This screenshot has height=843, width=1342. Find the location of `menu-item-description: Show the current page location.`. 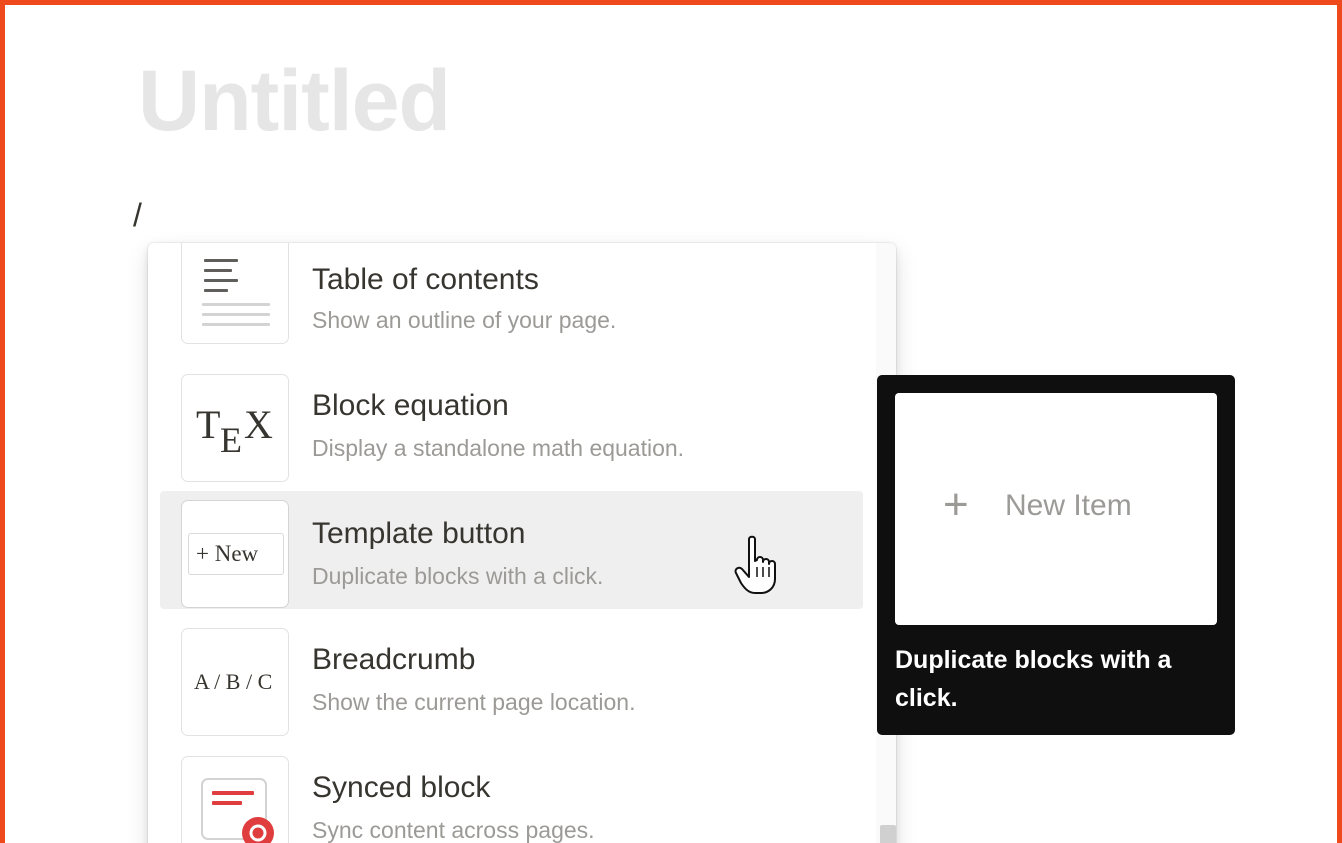

menu-item-description: Show the current page location. is located at coordinates (474, 702).